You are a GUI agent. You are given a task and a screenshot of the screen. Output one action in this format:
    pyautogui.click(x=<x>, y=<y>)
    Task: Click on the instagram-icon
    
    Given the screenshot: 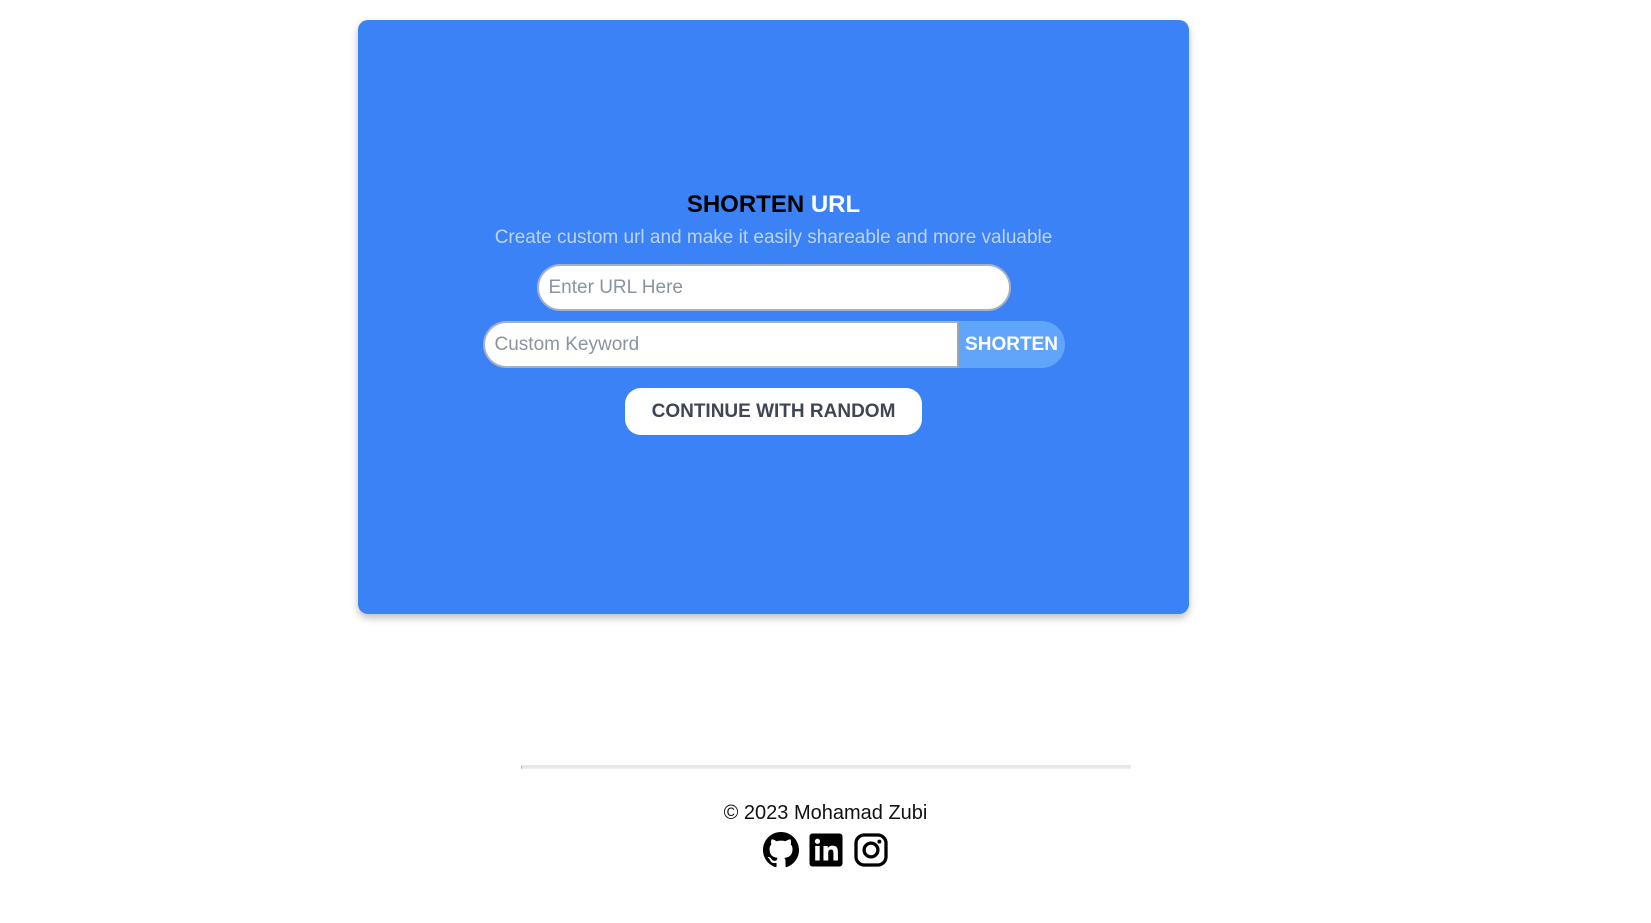 What is the action you would take?
    pyautogui.click(x=871, y=850)
    